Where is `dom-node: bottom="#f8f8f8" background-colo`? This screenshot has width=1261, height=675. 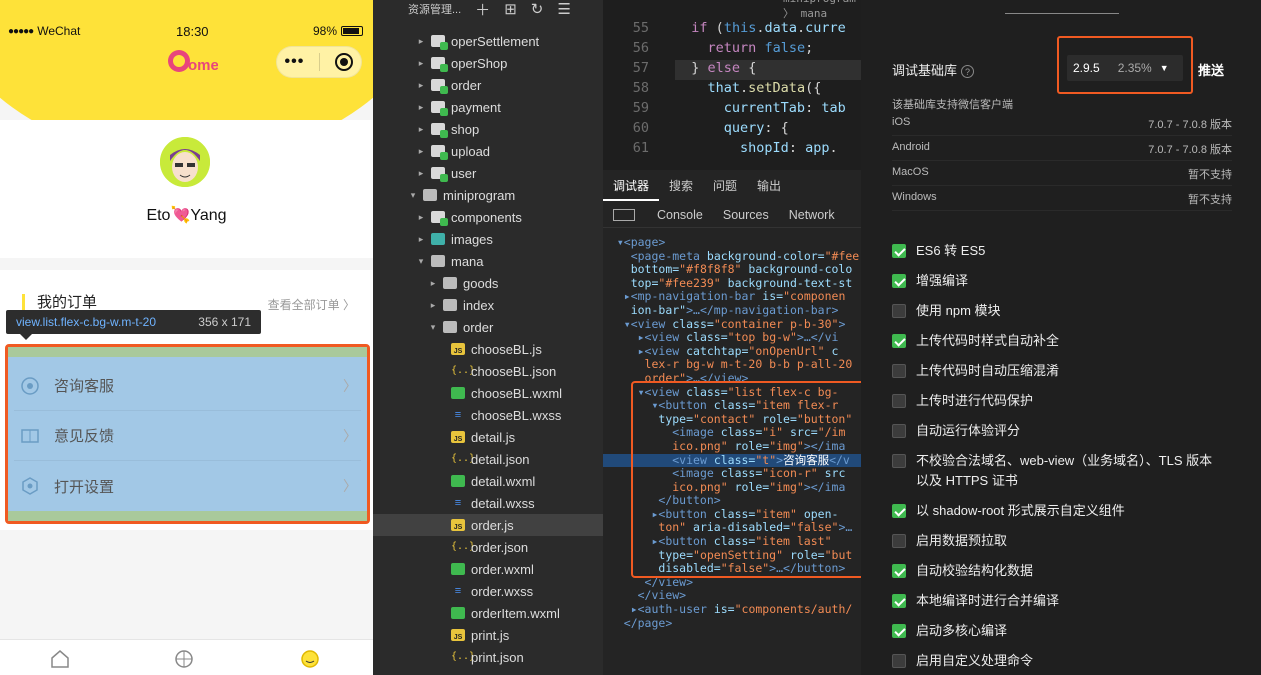 dom-node: bottom="#f8f8f8" background-colo is located at coordinates (732, 270).